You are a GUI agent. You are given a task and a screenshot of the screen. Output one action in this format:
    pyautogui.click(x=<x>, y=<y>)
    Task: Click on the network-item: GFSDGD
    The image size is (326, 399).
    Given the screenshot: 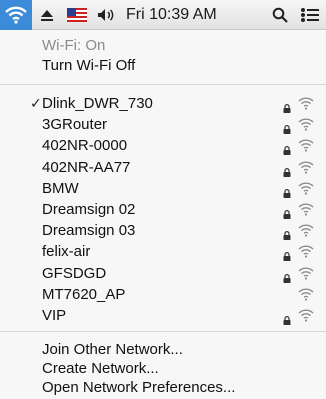 What is the action you would take?
    pyautogui.click(x=163, y=273)
    